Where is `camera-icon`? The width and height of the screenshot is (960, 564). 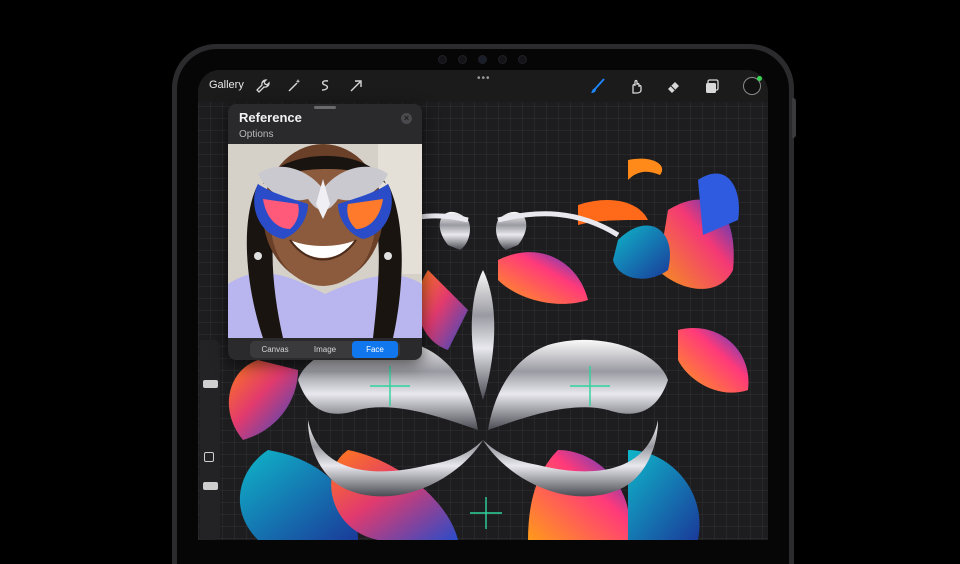
camera-icon is located at coordinates (482, 59).